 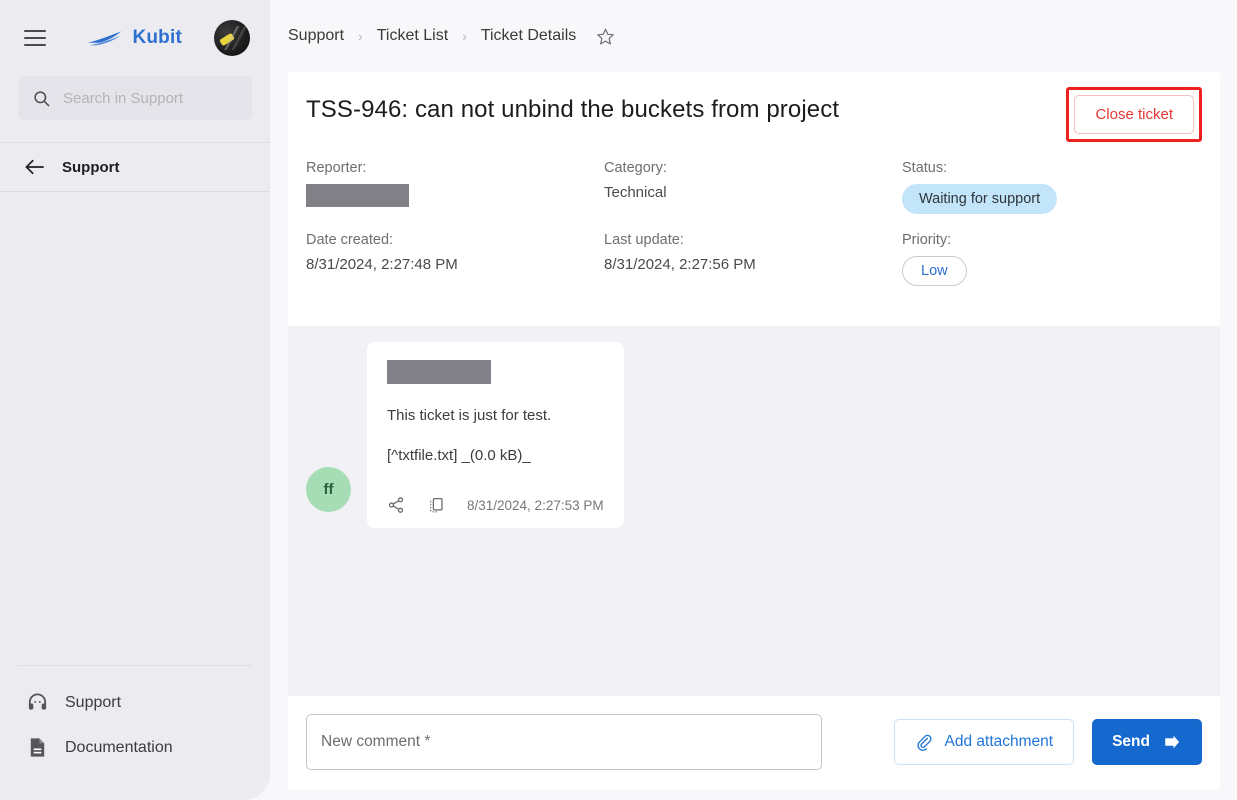 I want to click on breadcrumb-item-support: Support, so click(x=316, y=36).